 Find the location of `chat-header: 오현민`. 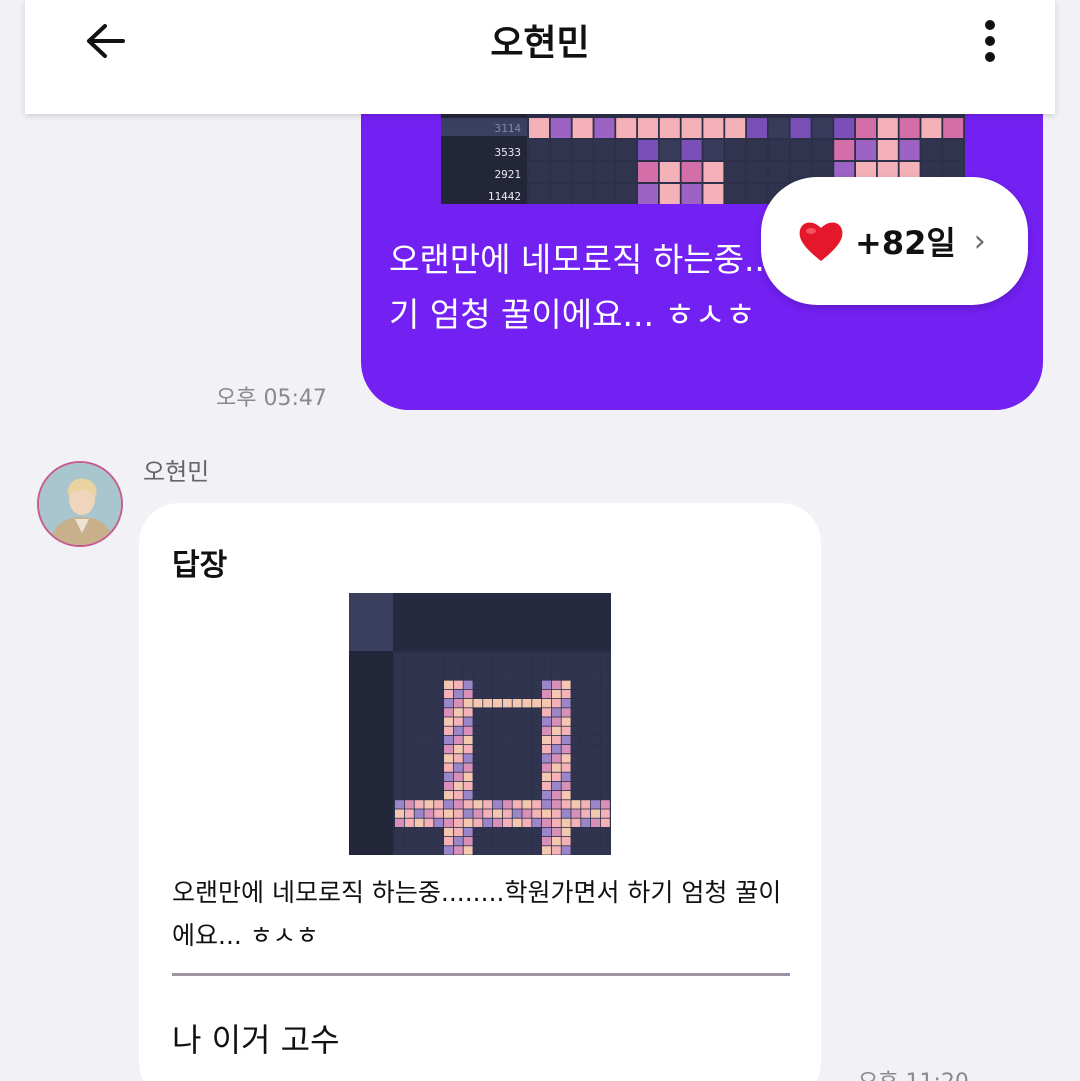

chat-header: 오현민 is located at coordinates (540, 57).